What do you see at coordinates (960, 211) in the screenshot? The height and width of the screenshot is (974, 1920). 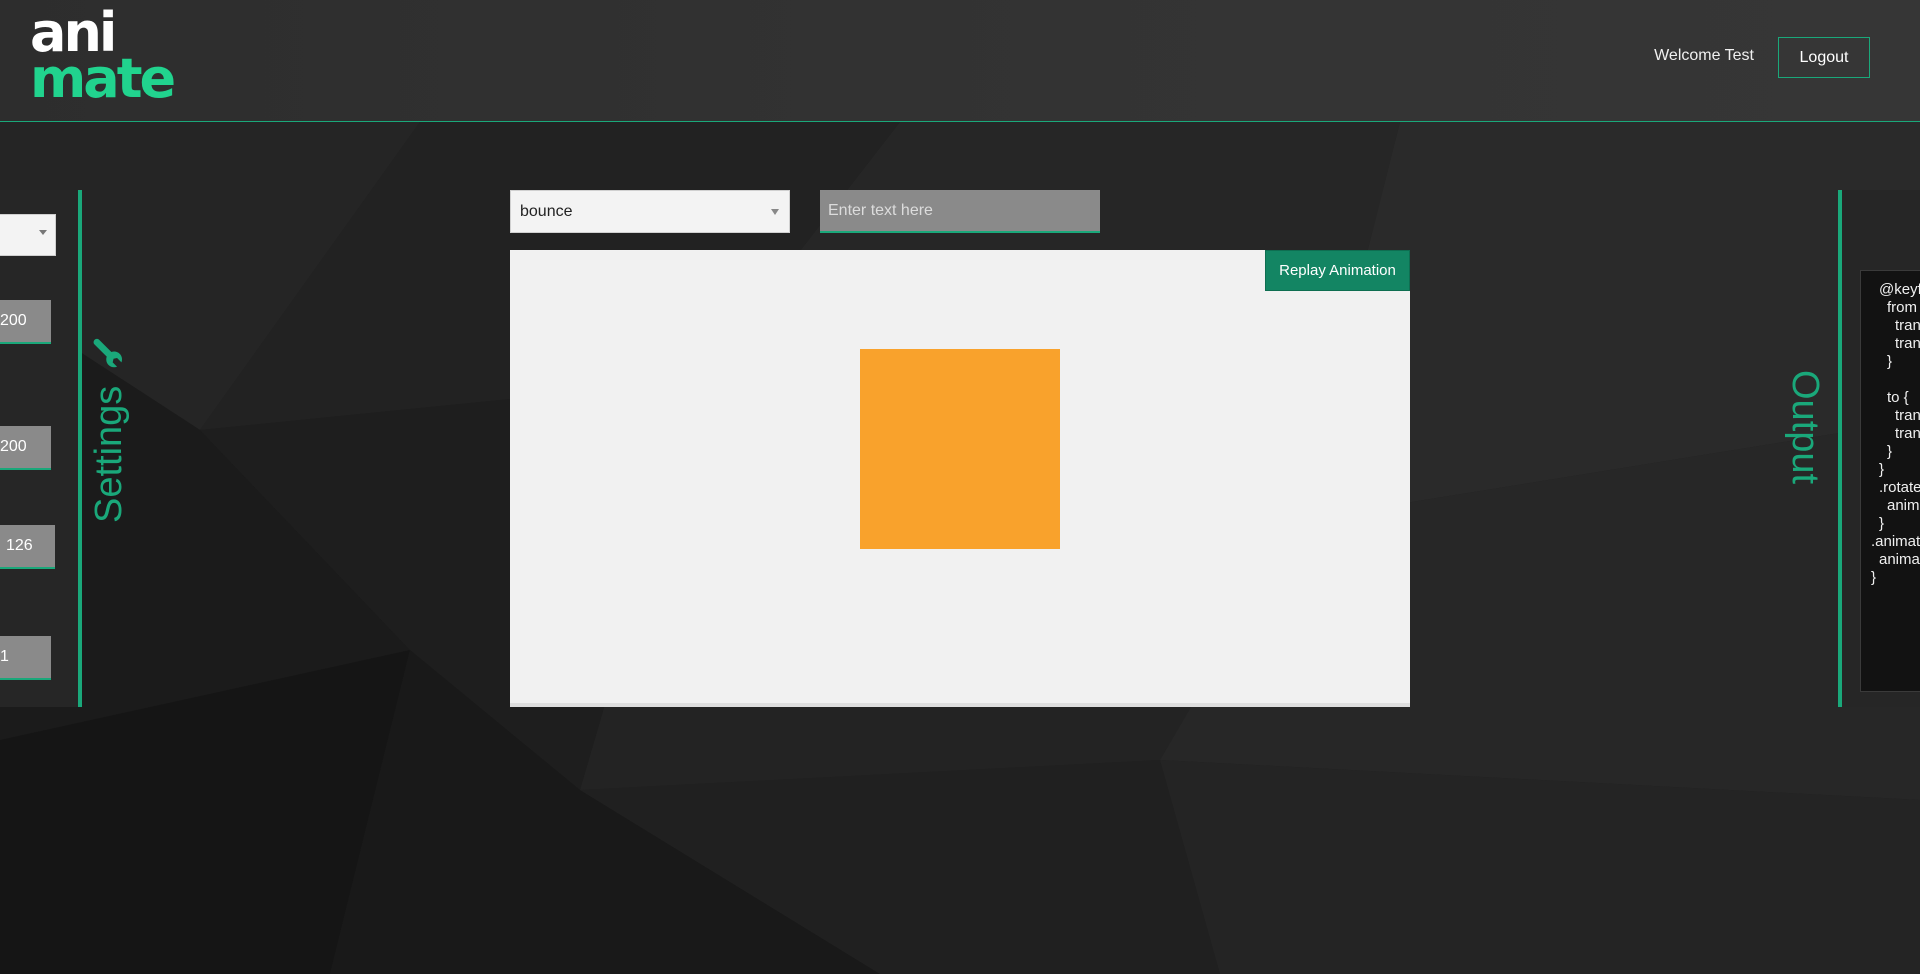 I see `text-input` at bounding box center [960, 211].